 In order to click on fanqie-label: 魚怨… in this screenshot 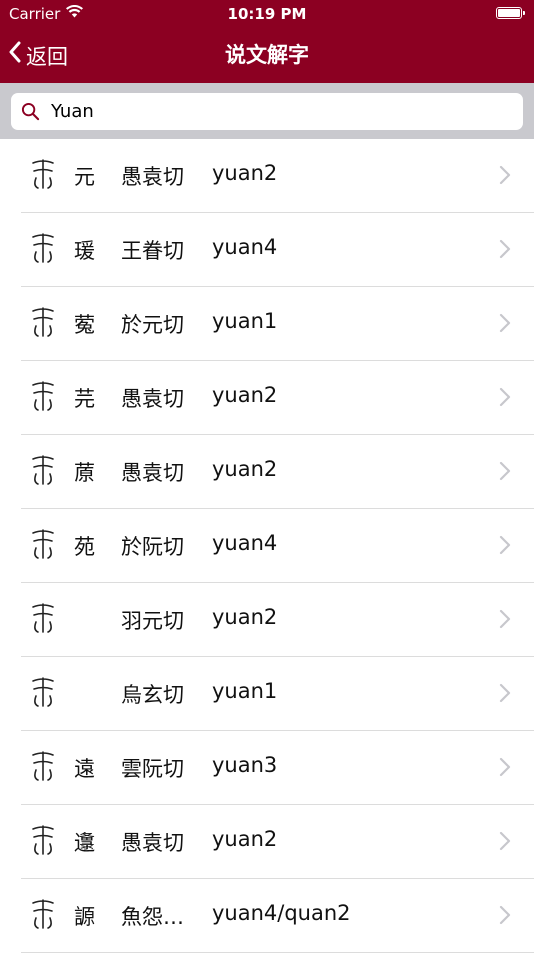, I will do `click(152, 917)`.